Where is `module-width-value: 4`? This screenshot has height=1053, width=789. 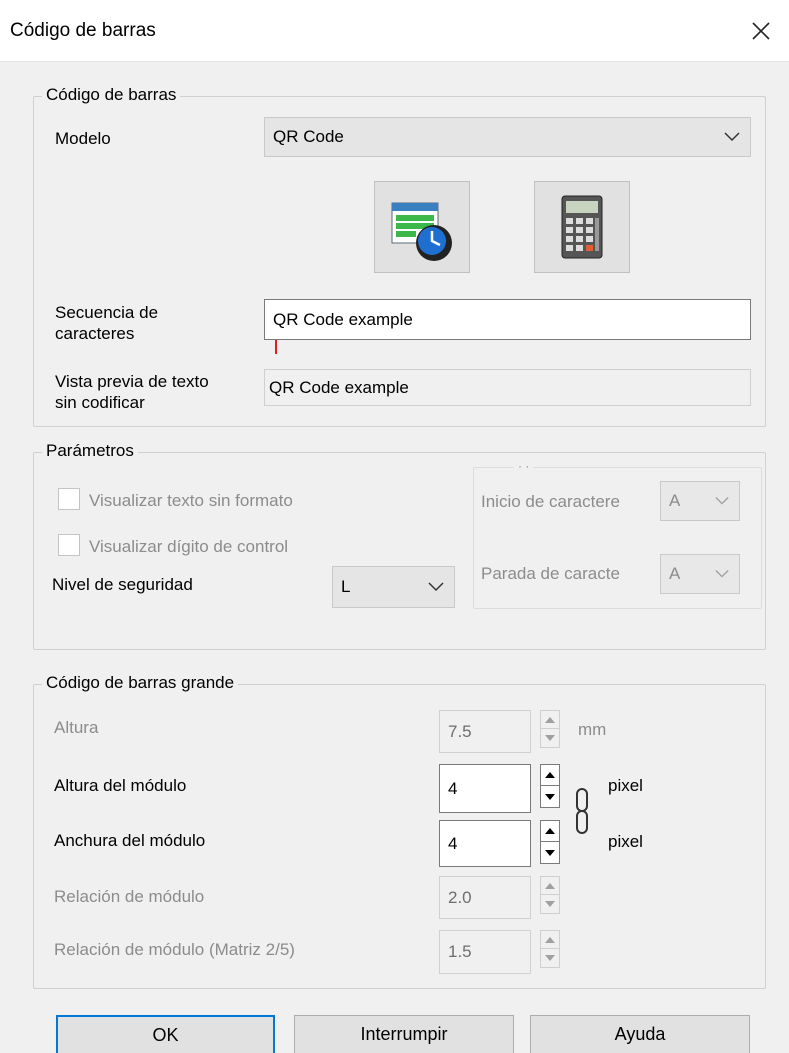 module-width-value: 4 is located at coordinates (453, 843).